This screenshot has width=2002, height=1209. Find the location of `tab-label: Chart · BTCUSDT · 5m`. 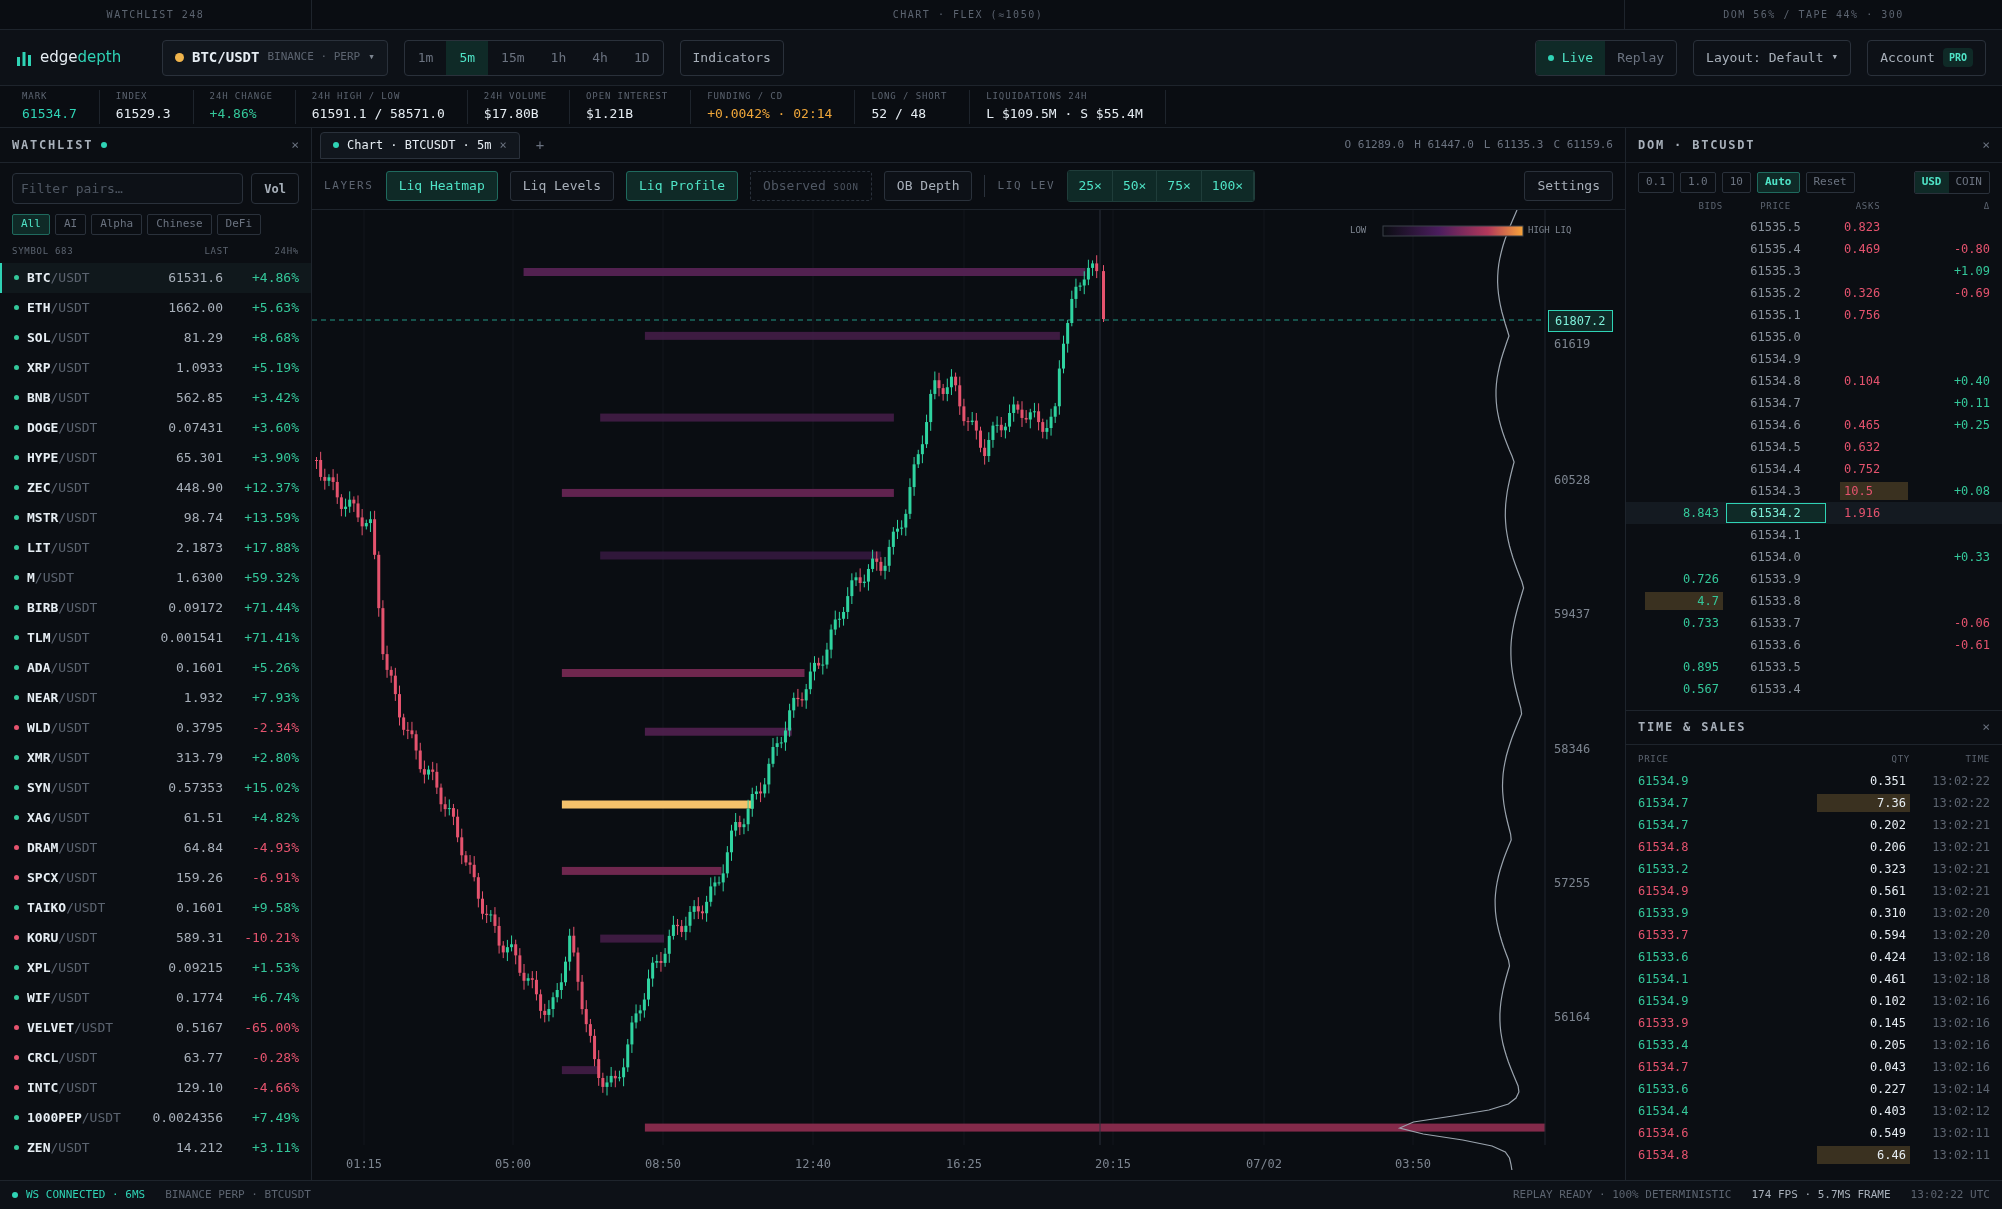

tab-label: Chart · BTCUSDT · 5m is located at coordinates (419, 145).